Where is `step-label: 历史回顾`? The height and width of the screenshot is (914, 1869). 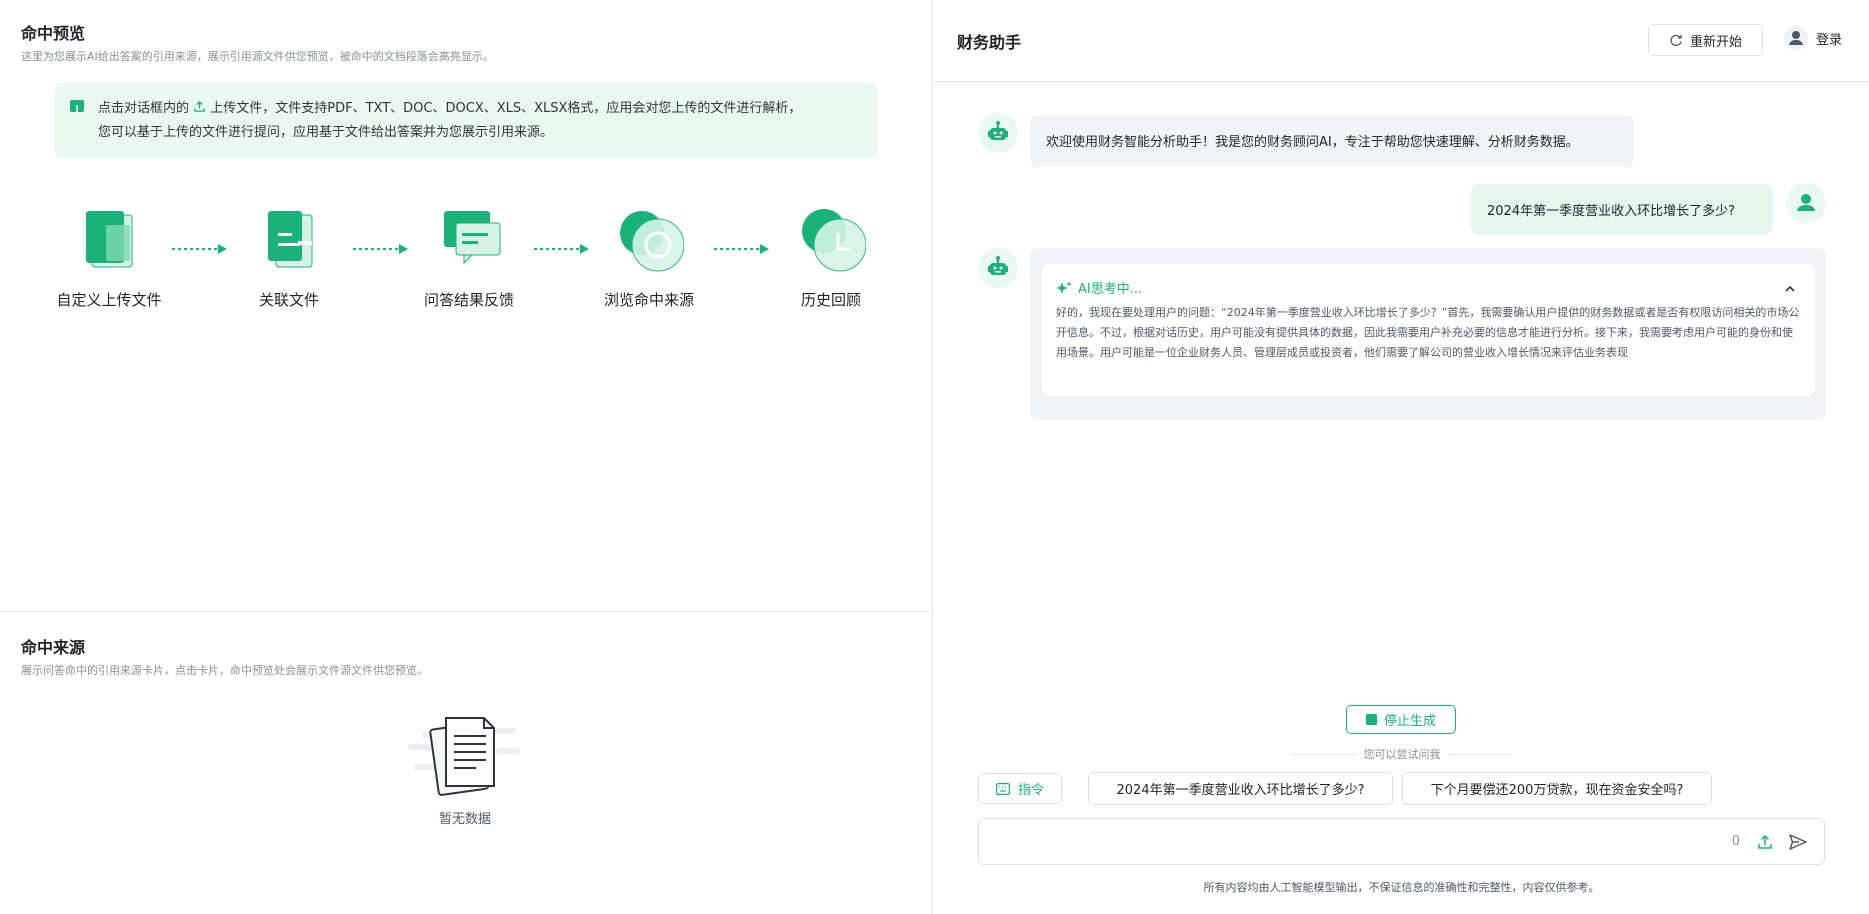
step-label: 历史回顾 is located at coordinates (830, 300).